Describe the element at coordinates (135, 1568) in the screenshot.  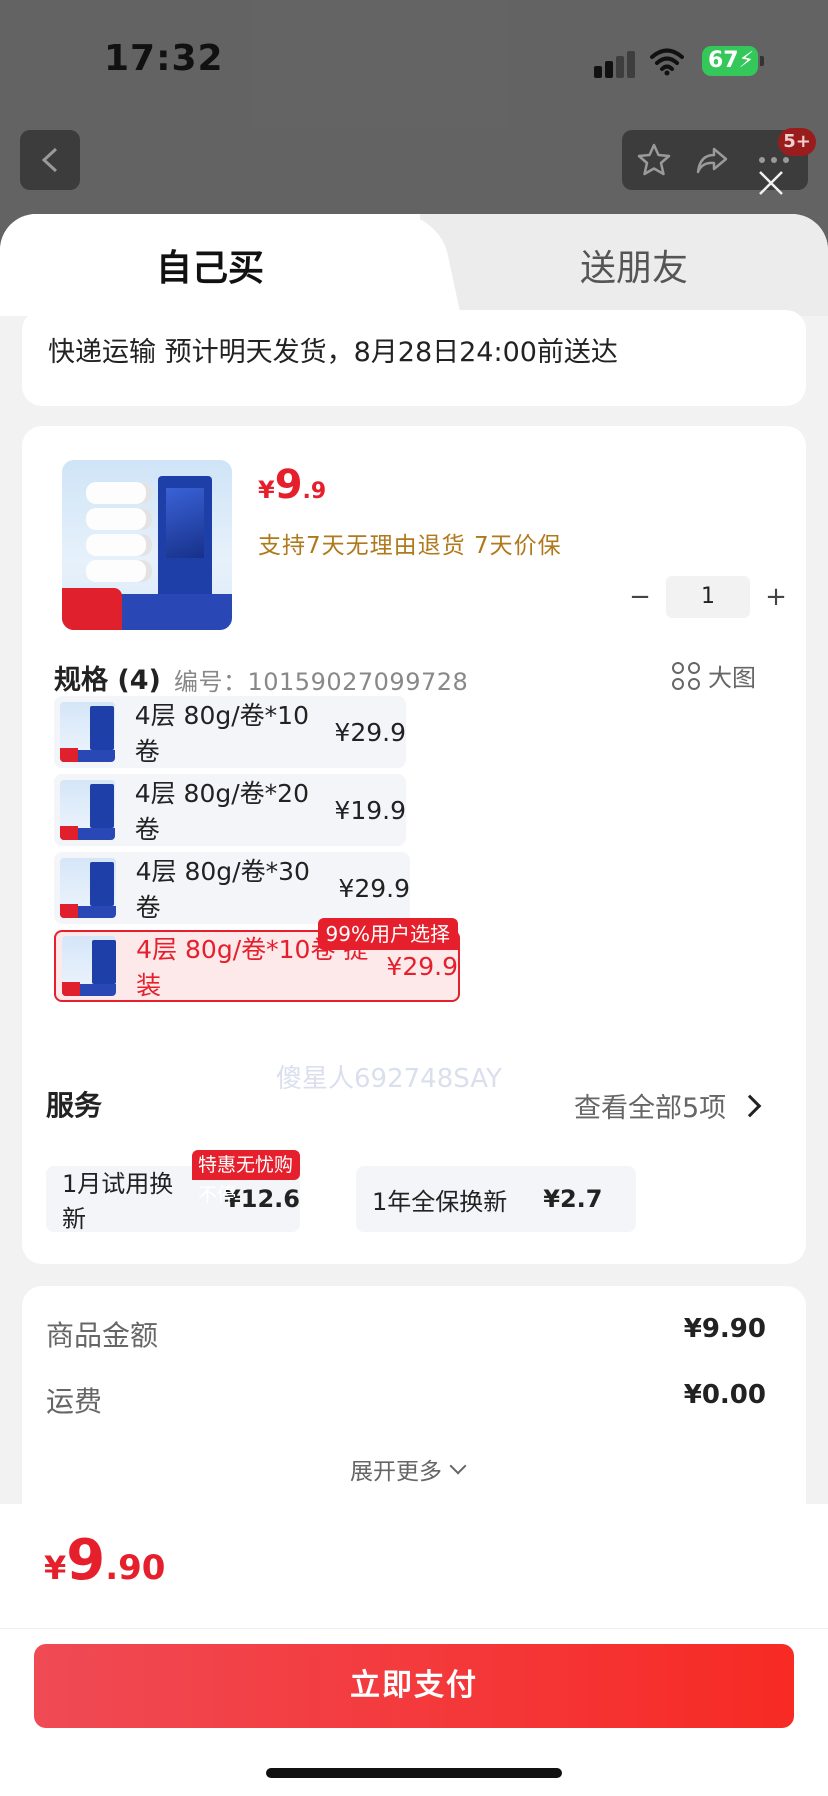
I see `total-decimal: .90` at that location.